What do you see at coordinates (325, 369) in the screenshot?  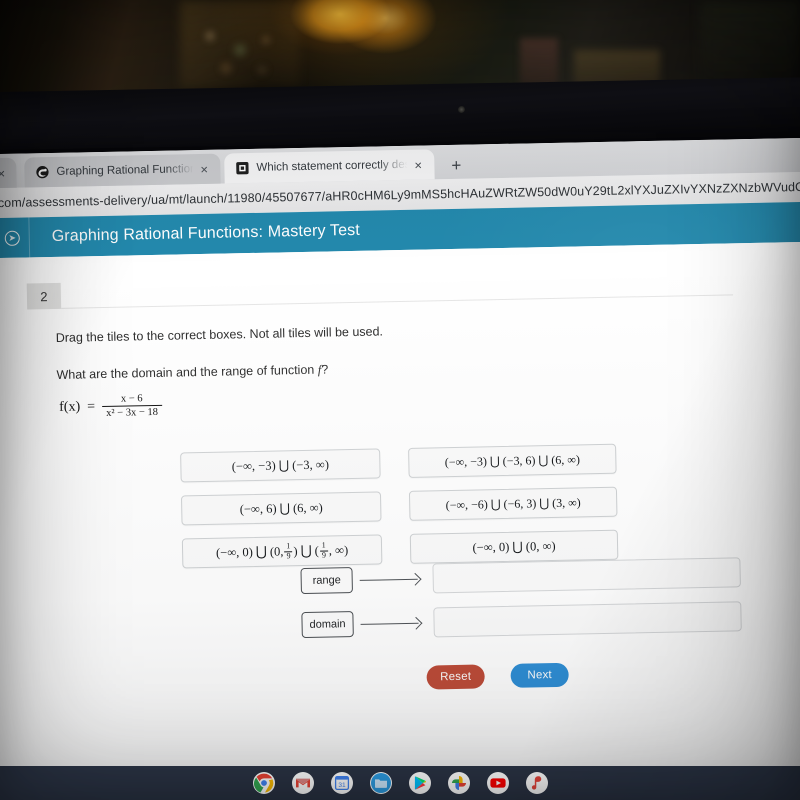 I see `question-prompt-suffix: ?` at bounding box center [325, 369].